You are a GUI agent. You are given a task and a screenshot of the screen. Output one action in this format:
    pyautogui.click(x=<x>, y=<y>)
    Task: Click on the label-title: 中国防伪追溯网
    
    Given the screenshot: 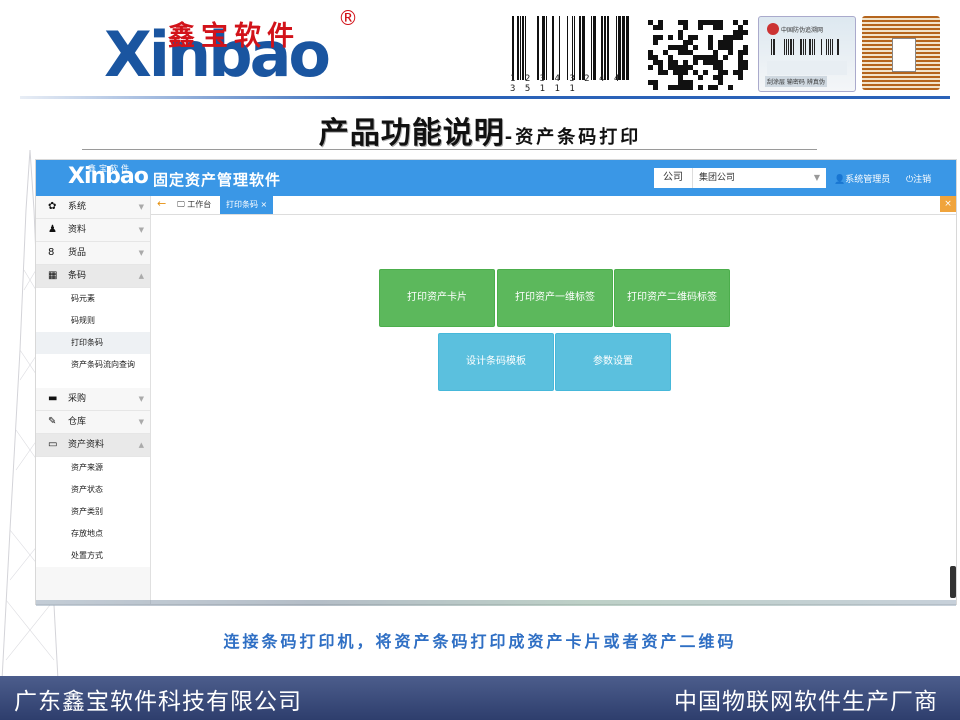 What is the action you would take?
    pyautogui.click(x=802, y=30)
    